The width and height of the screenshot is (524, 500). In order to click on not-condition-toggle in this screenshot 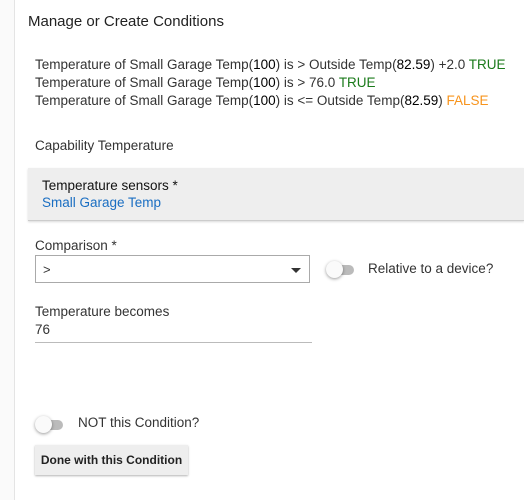, I will do `click(50, 424)`.